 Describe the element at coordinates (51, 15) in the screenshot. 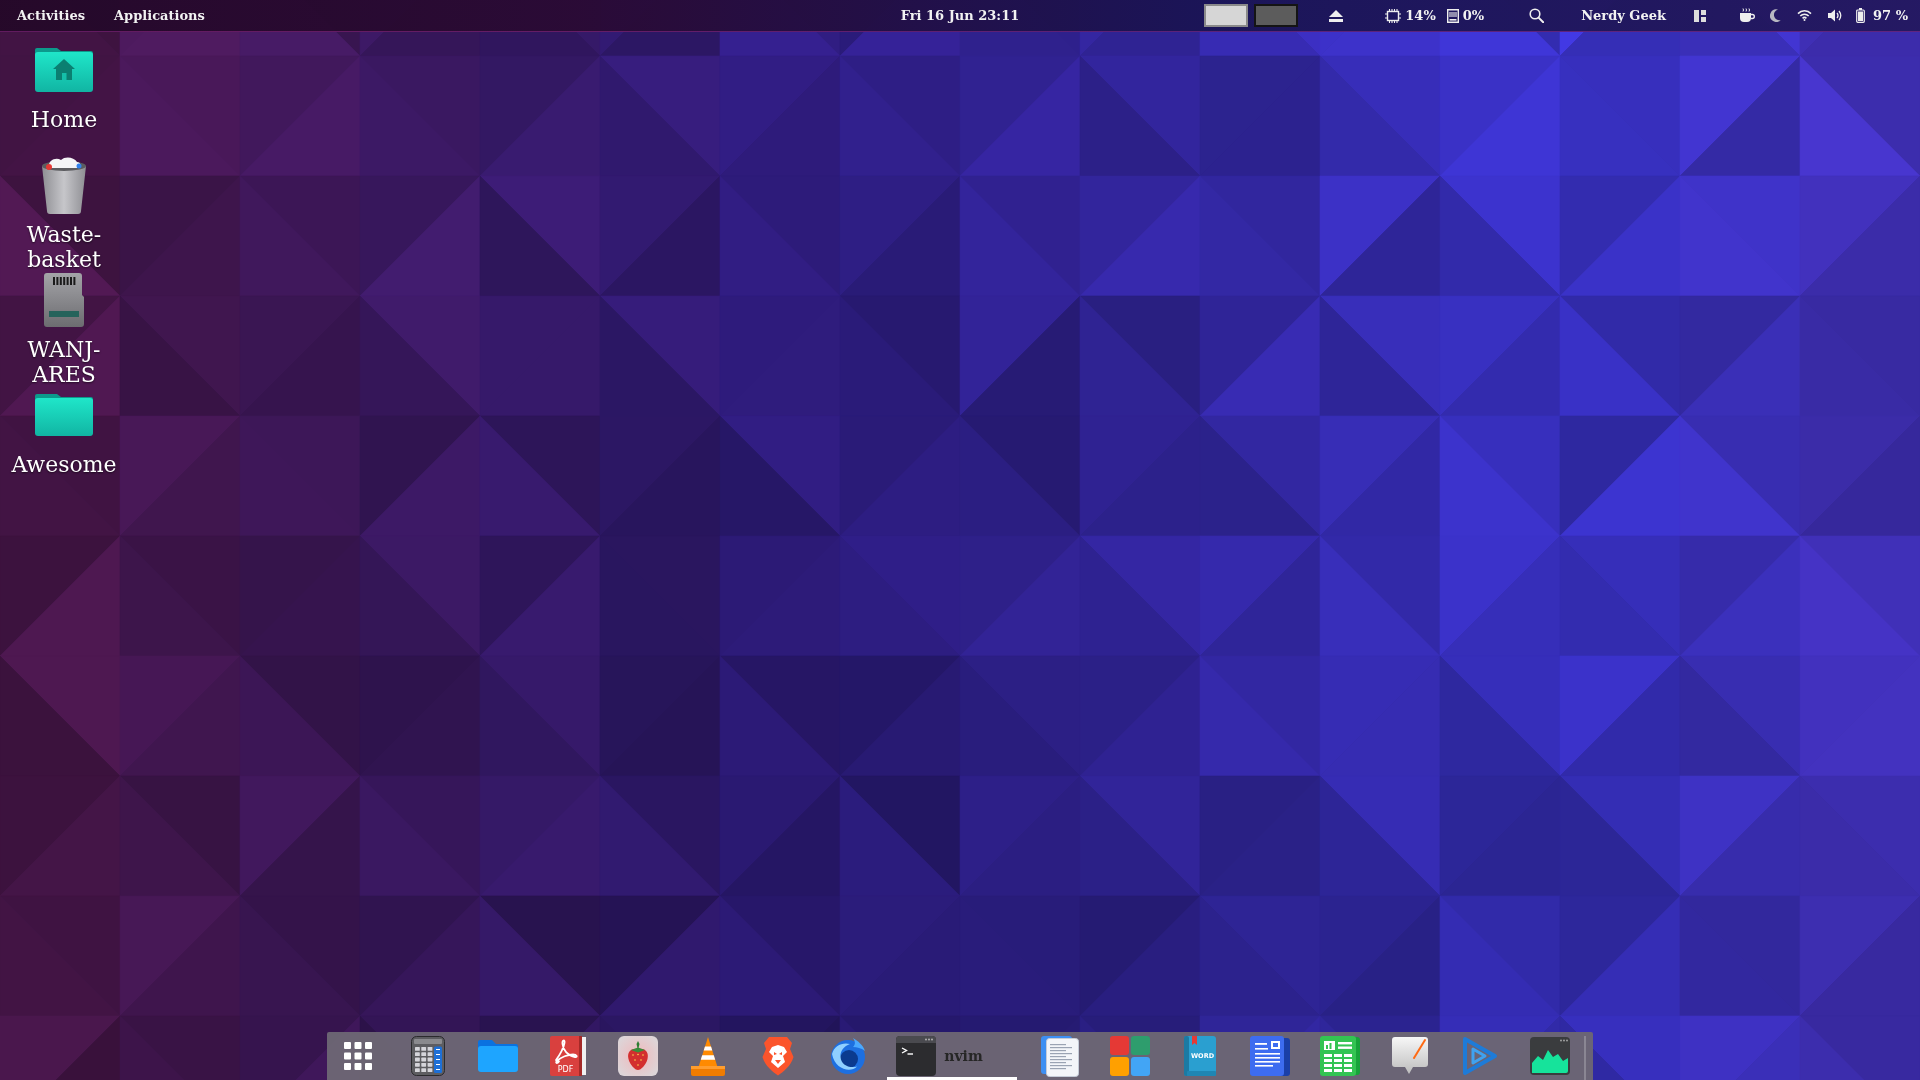

I see `top-bar-menu: Activities` at that location.